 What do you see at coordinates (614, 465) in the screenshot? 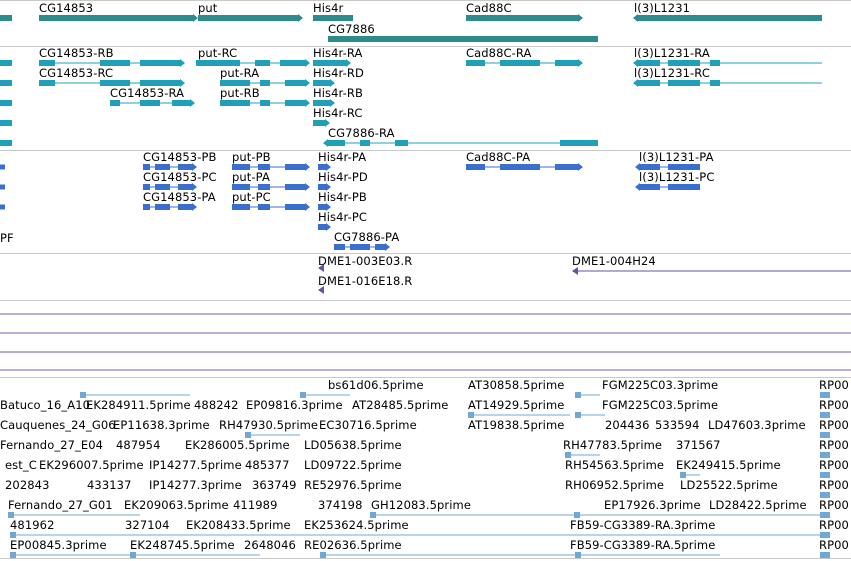
I see `est-label: RH54563.5prime` at bounding box center [614, 465].